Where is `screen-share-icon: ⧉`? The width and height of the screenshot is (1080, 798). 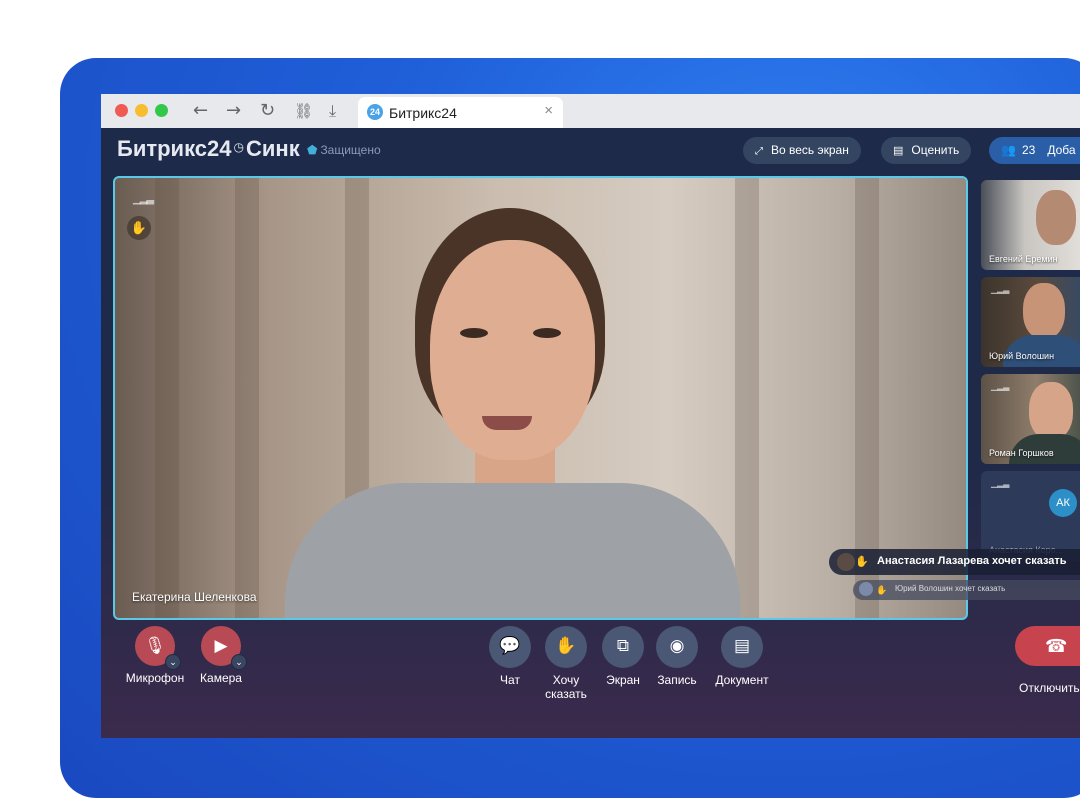
screen-share-icon: ⧉ is located at coordinates (623, 647).